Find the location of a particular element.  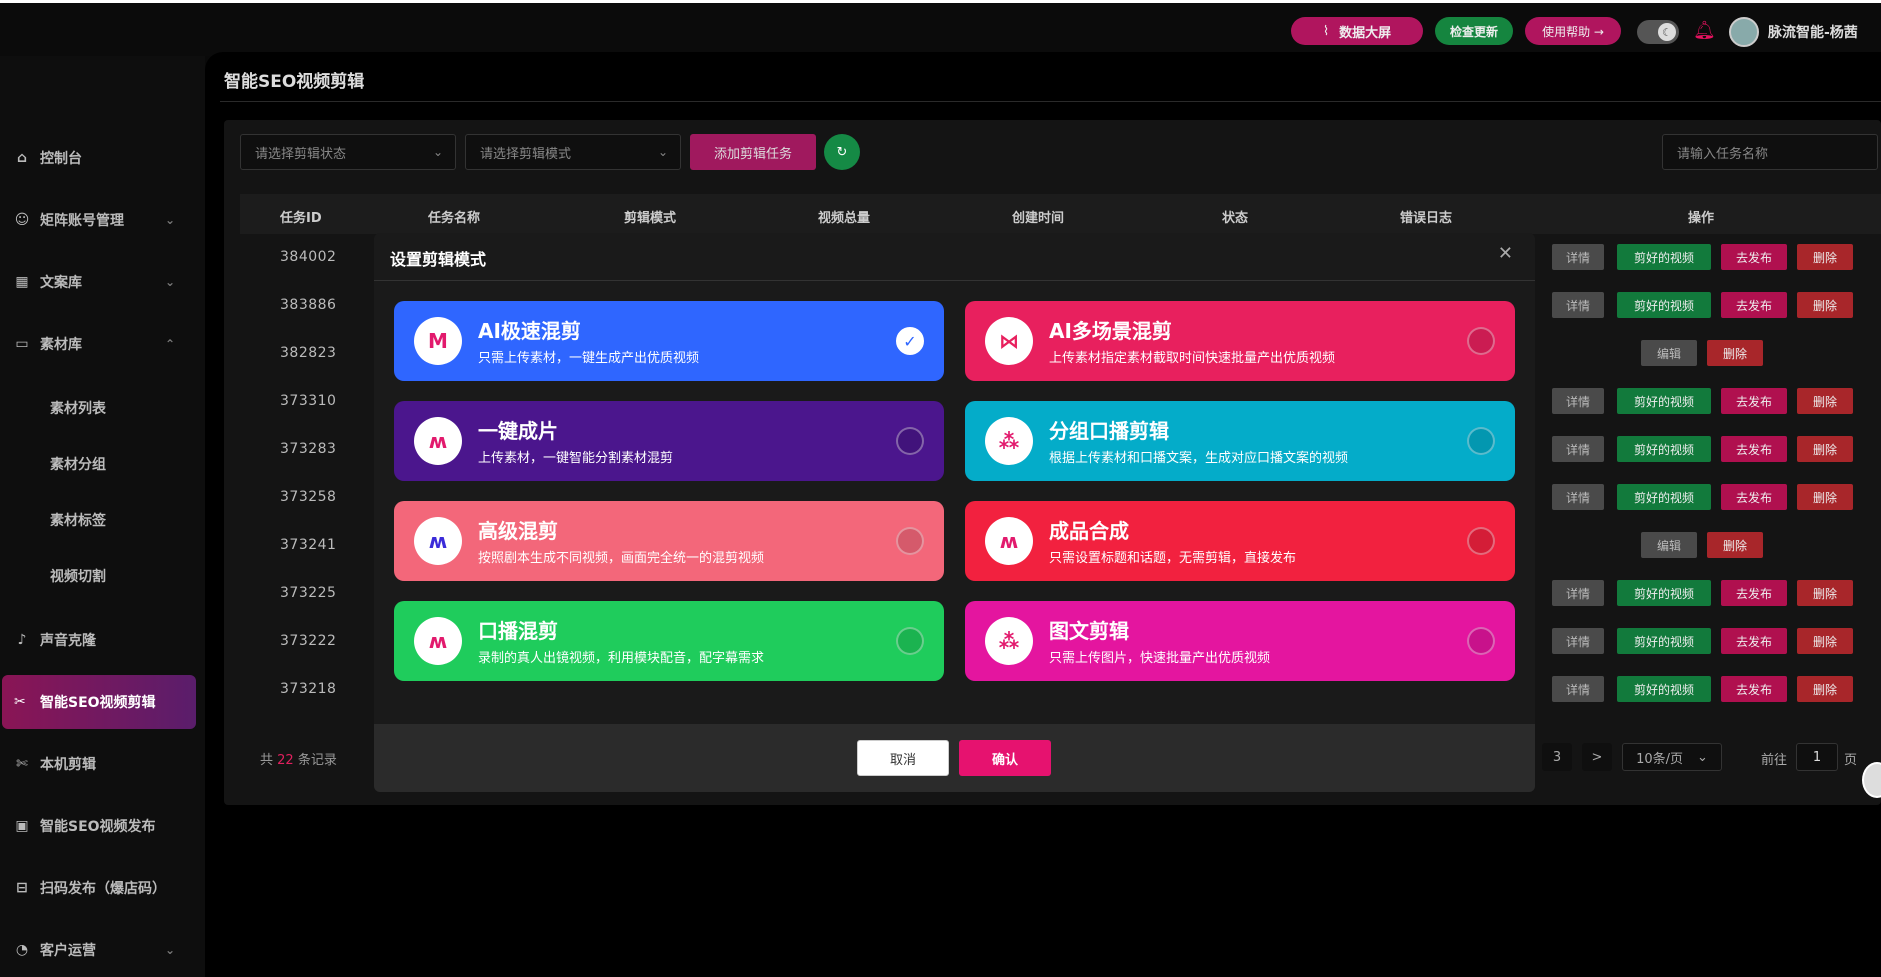

mode-logo-icon: M is located at coordinates (438, 341).